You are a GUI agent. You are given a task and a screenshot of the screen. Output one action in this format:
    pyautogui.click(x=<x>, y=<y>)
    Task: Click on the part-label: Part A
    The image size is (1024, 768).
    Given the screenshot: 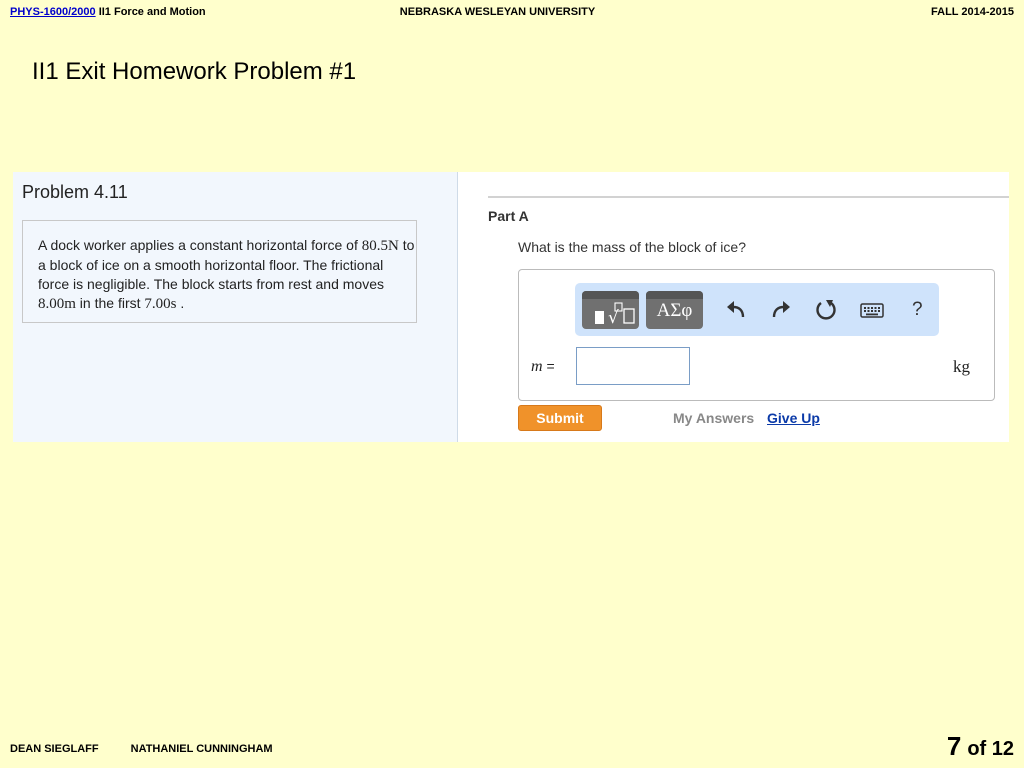 What is the action you would take?
    pyautogui.click(x=508, y=216)
    